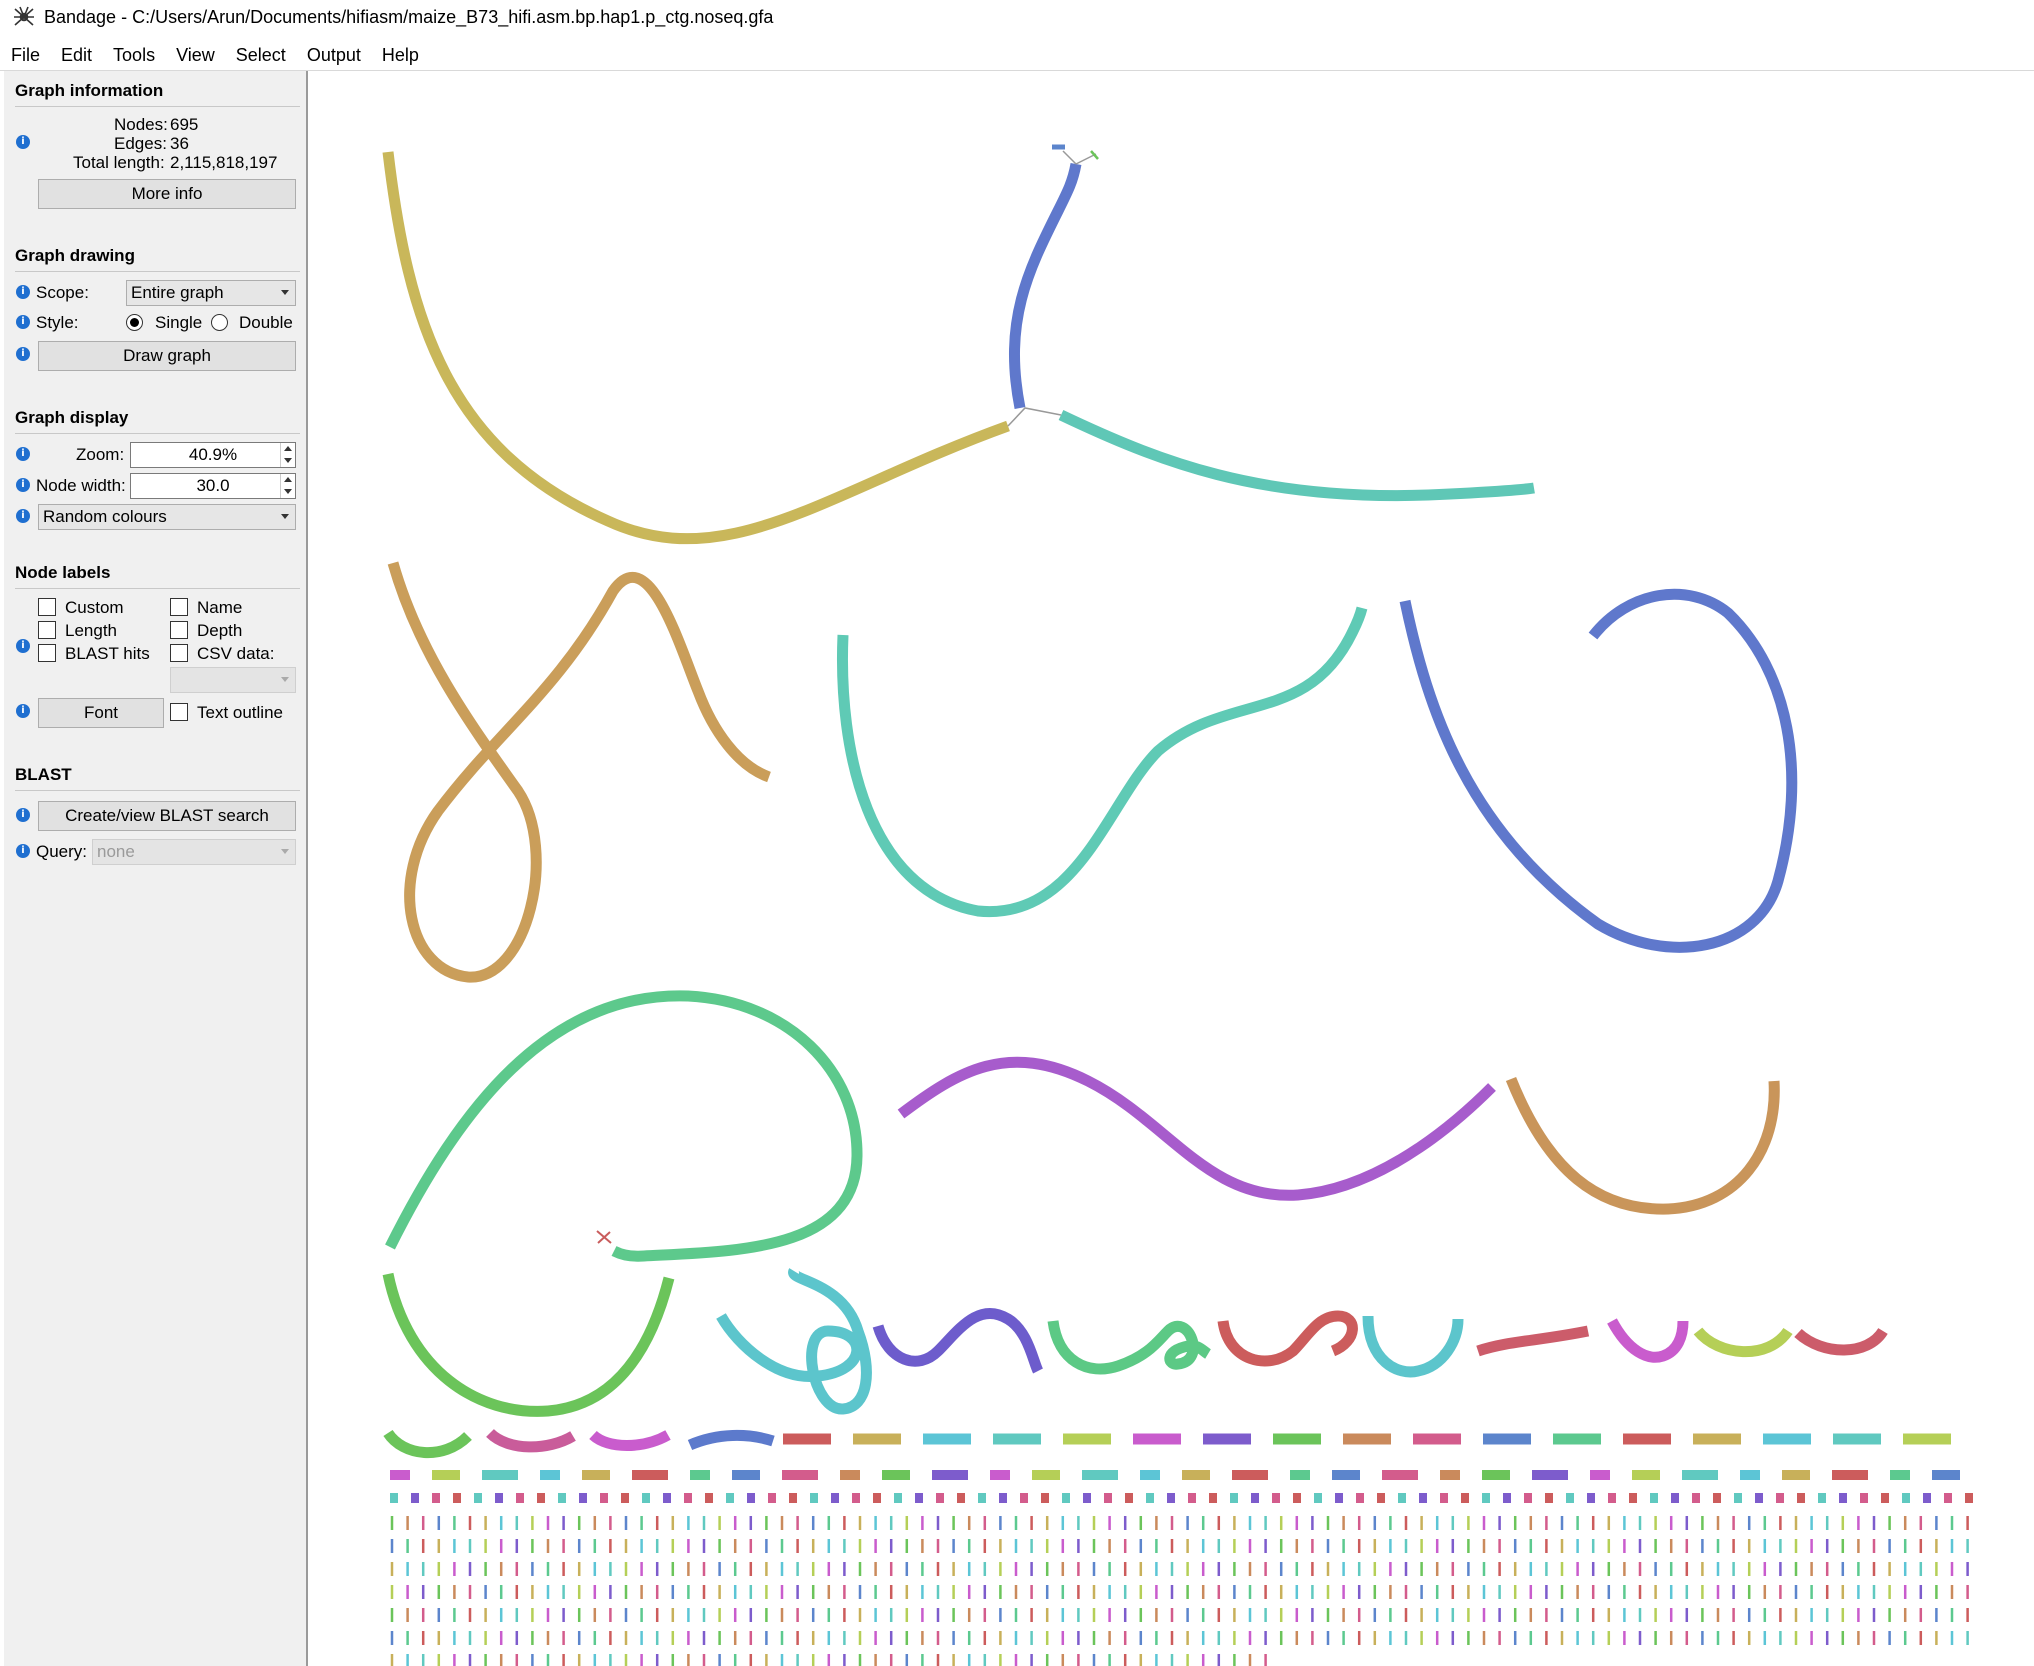 This screenshot has width=2034, height=1666. Describe the element at coordinates (43, 774) in the screenshot. I see `blast-title: BLAST` at that location.